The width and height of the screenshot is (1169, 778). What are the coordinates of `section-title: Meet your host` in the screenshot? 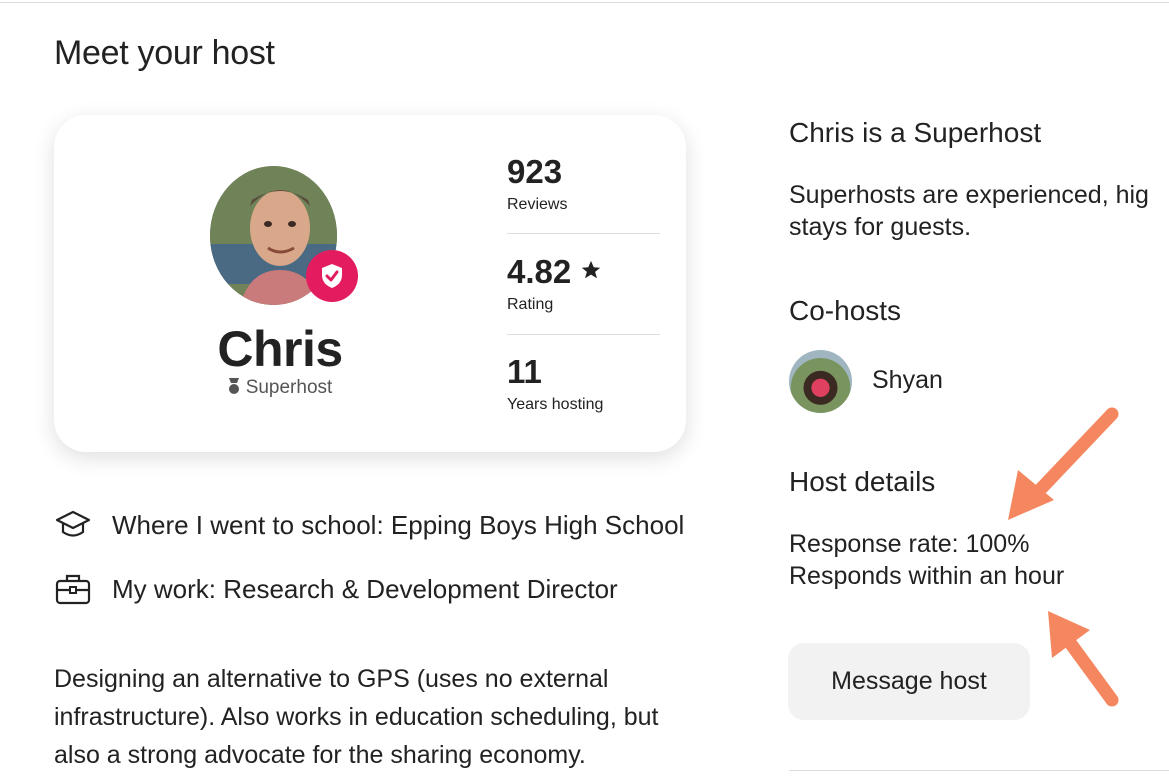 It's located at (164, 53).